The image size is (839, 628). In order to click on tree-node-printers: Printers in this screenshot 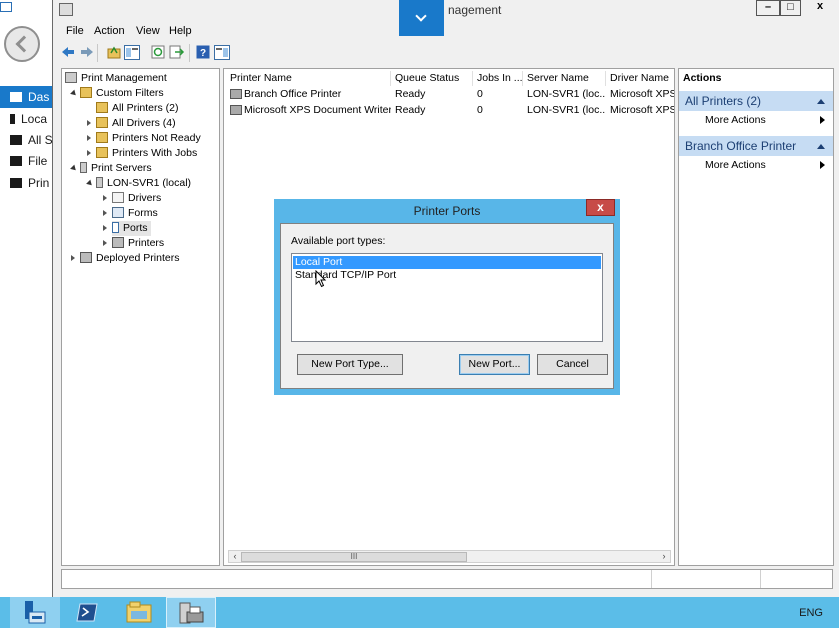, I will do `click(138, 243)`.